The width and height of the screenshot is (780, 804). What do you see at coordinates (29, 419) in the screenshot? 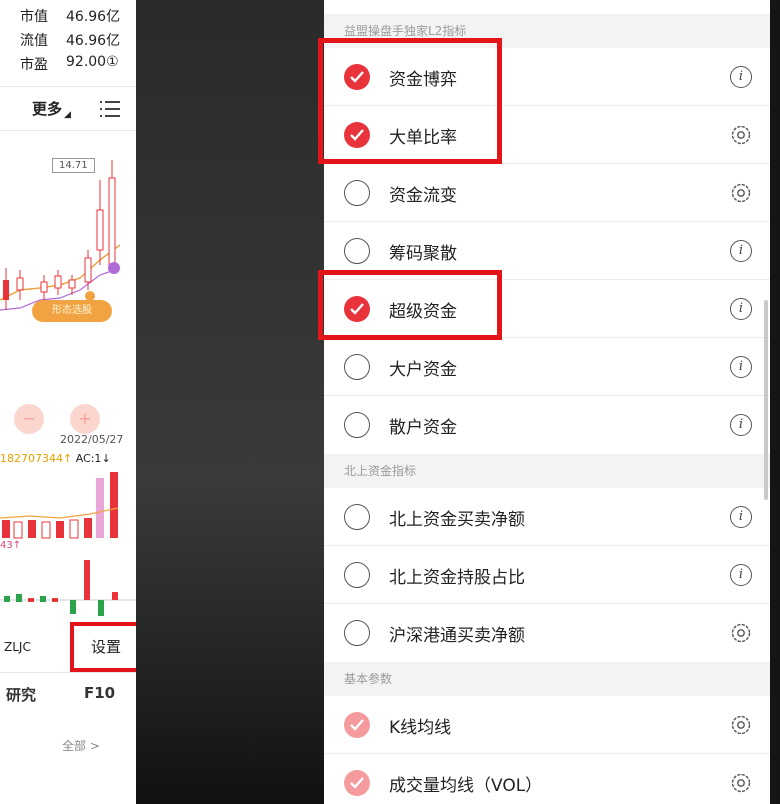
I see `minus-button: −` at bounding box center [29, 419].